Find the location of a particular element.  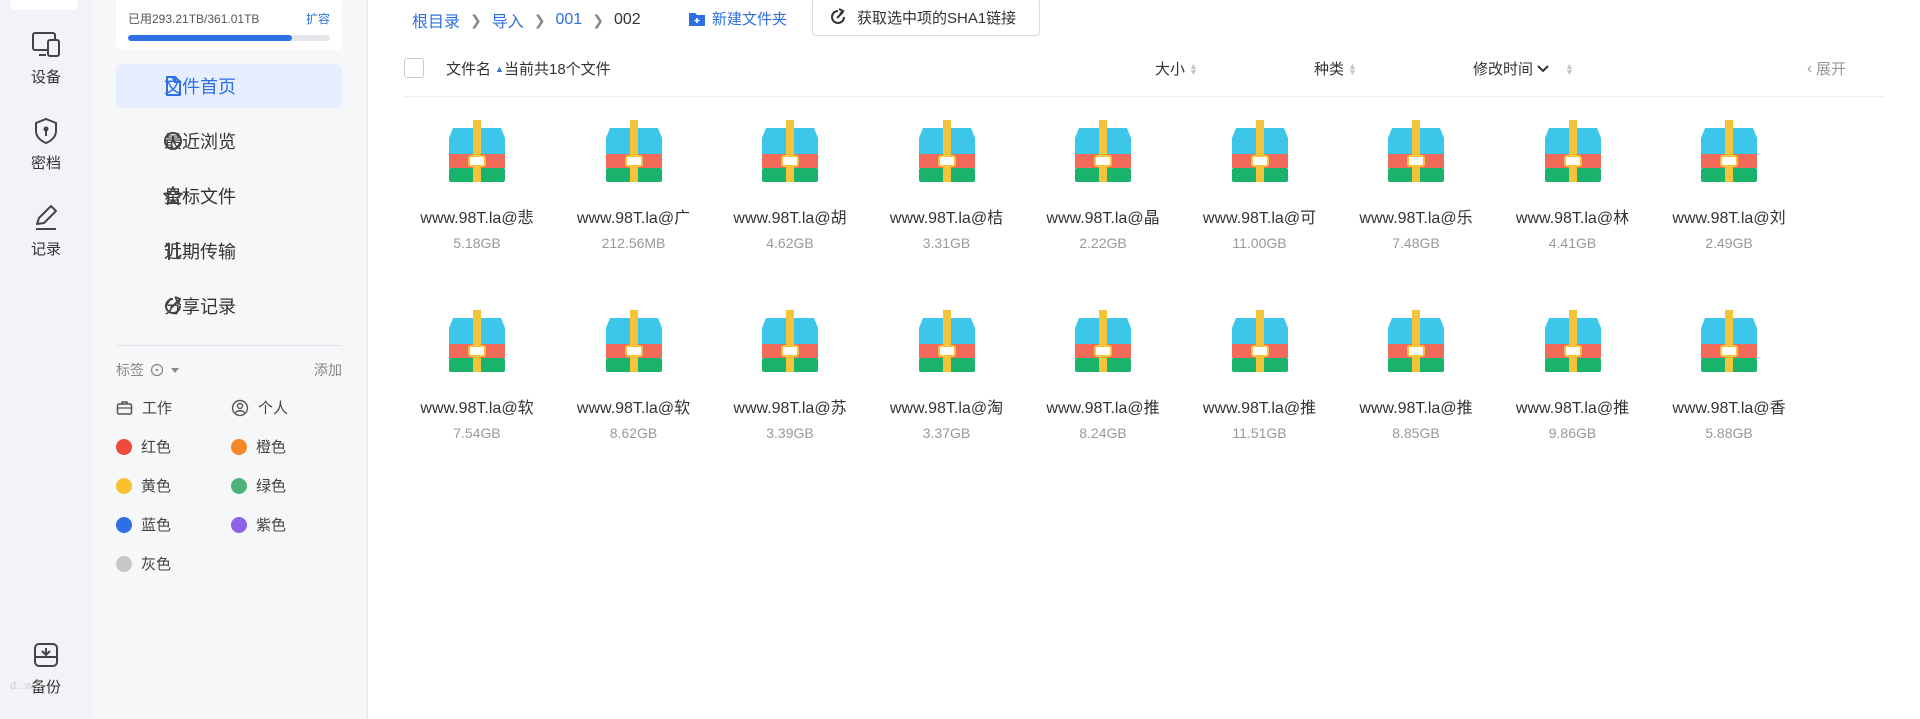

file-item: www.98T.la@桔 3.31GB is located at coordinates (947, 185).